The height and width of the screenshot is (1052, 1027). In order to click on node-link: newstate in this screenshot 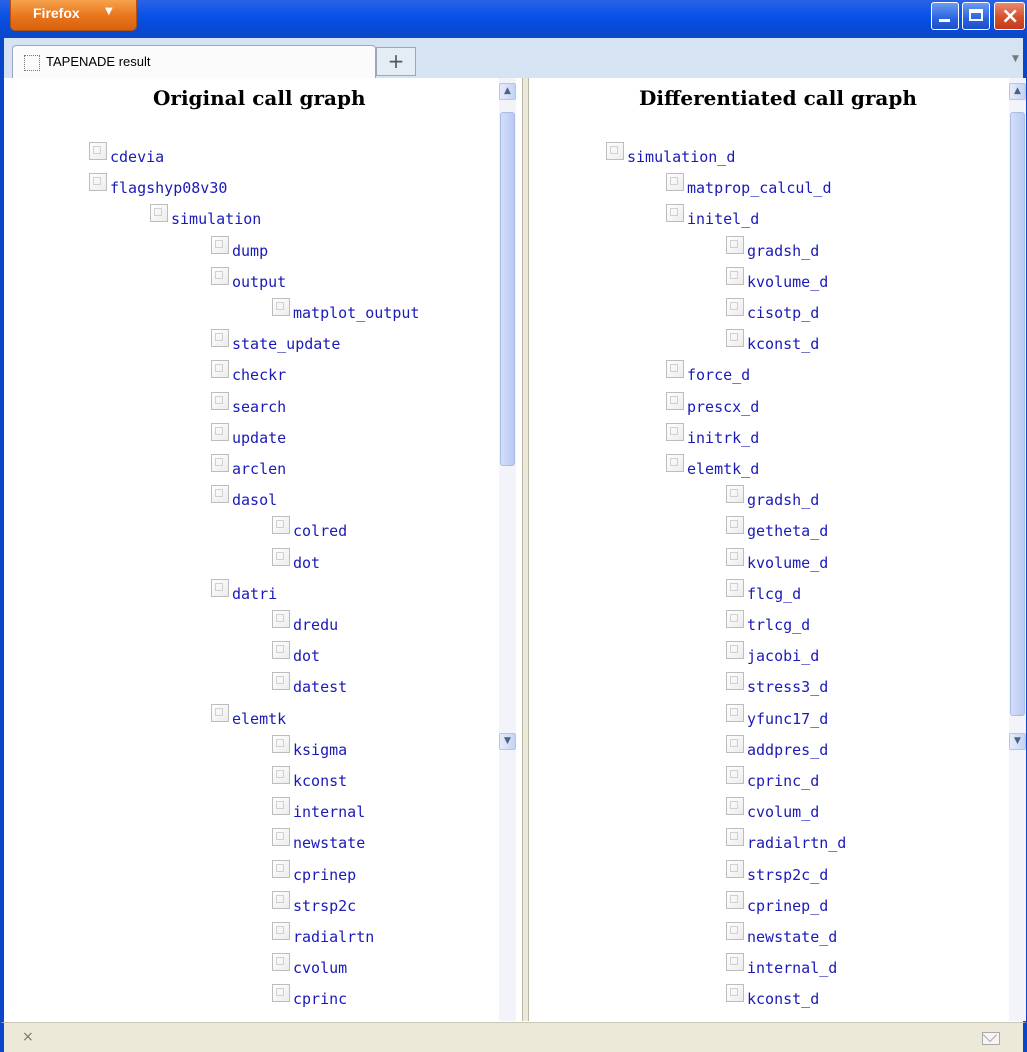, I will do `click(329, 843)`.